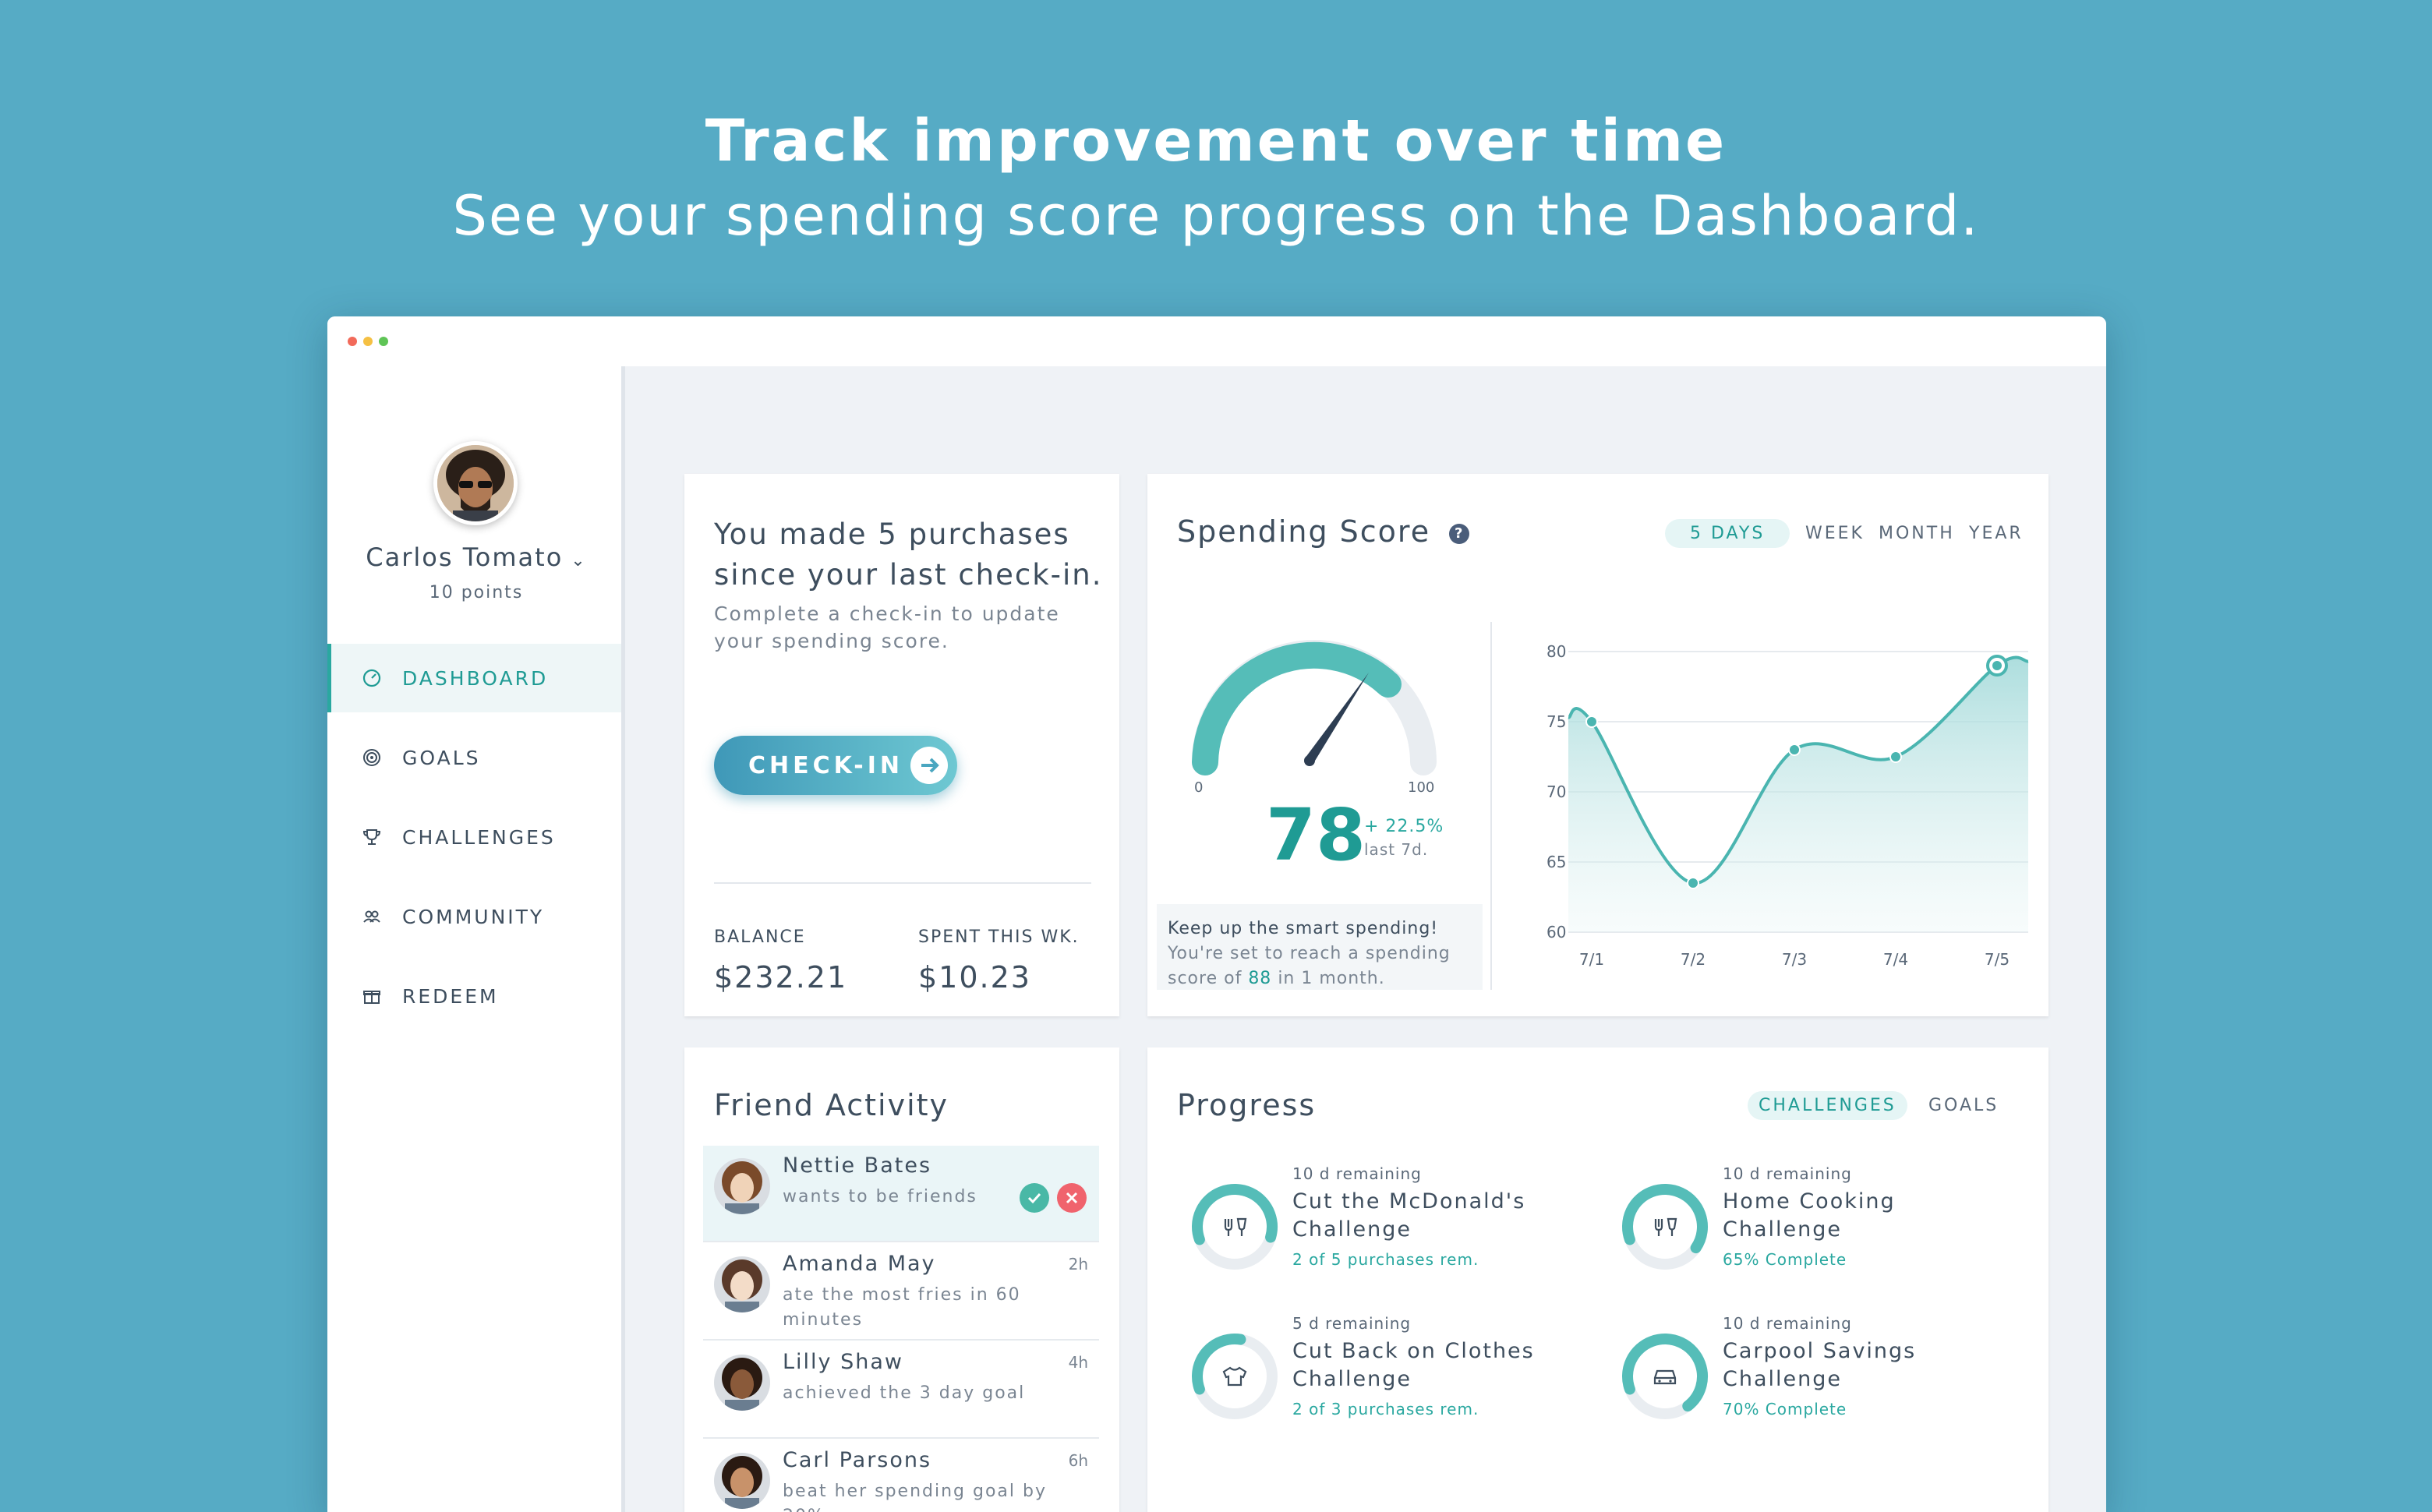 Image resolution: width=2432 pixels, height=1512 pixels. I want to click on tab-5-days: 5 DAYS, so click(1728, 533).